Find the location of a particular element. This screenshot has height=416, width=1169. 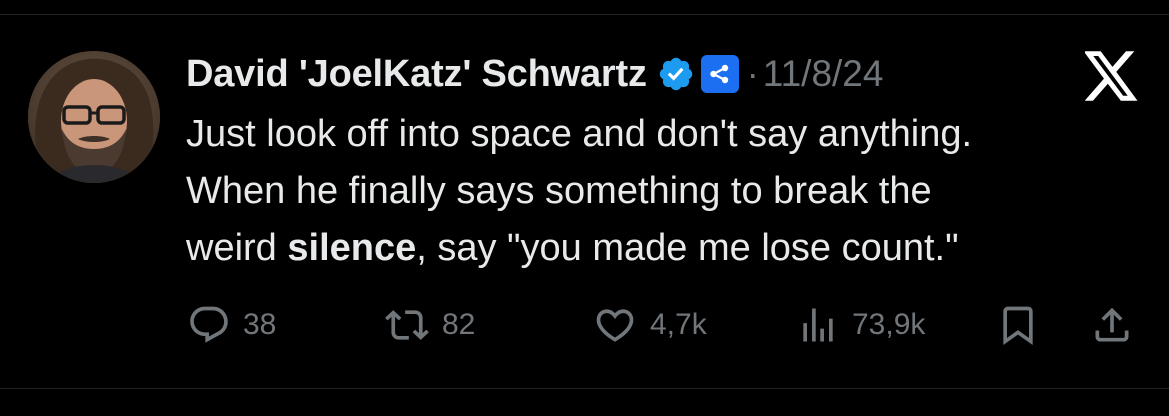

tweet-text-bold-segment: silence is located at coordinates (352, 248).